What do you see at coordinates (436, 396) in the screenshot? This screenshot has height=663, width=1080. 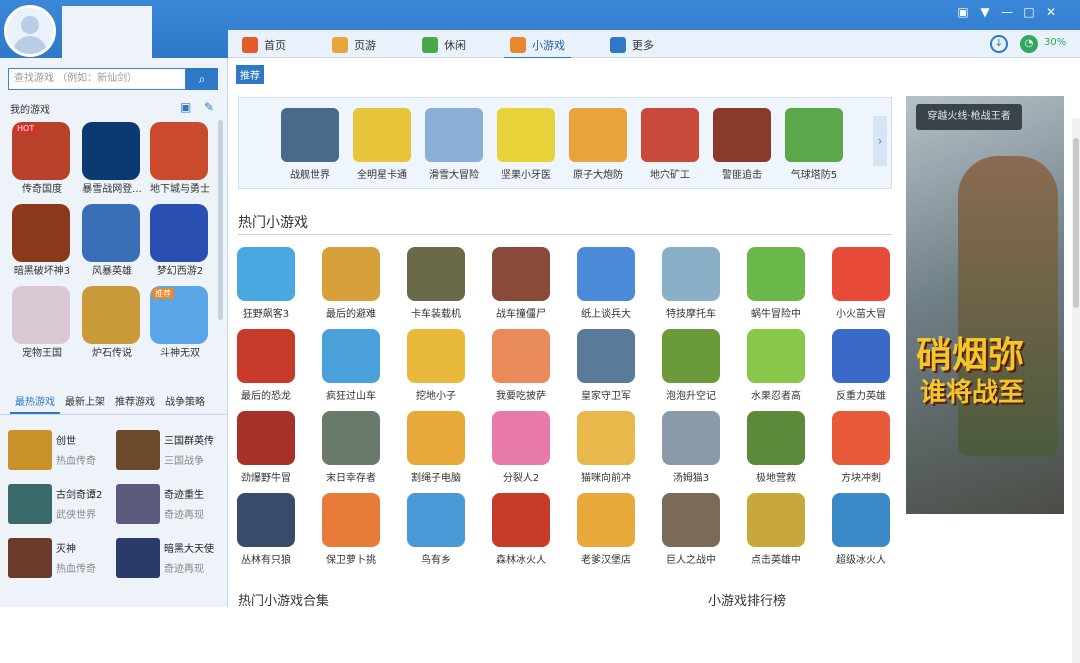 I see `game-label: 挖地小子` at bounding box center [436, 396].